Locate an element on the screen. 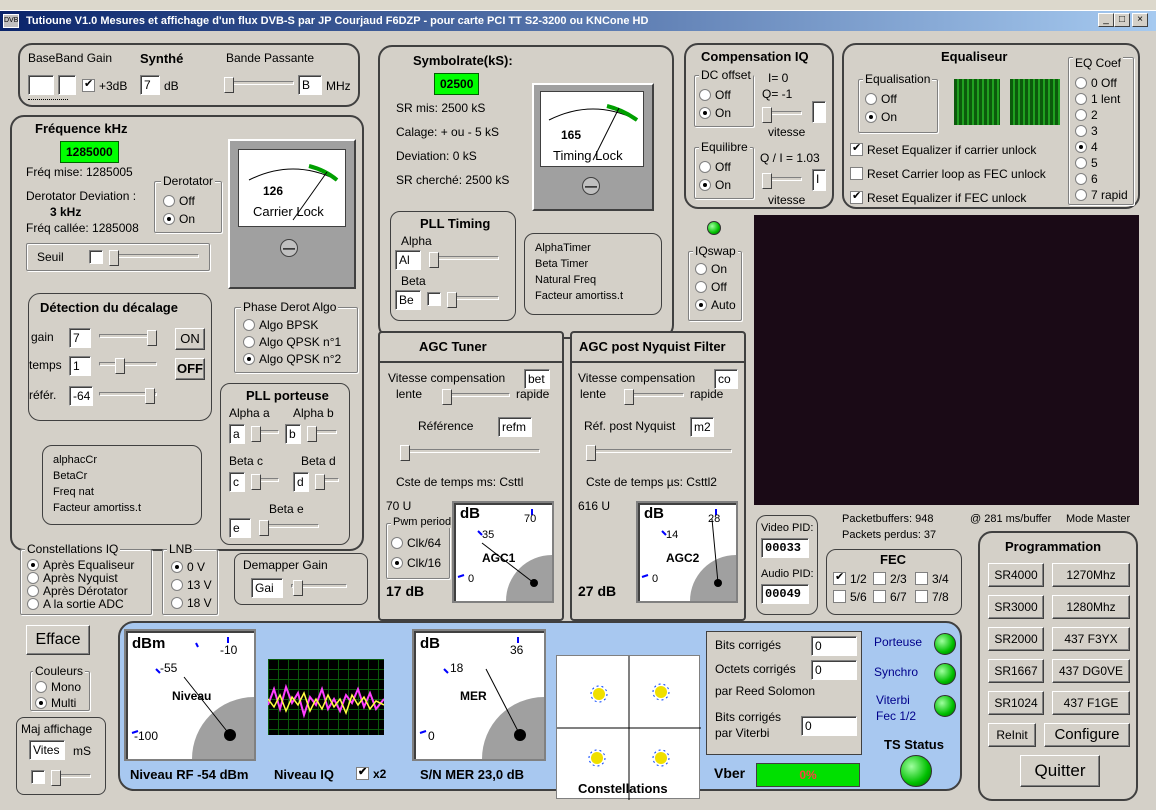 This screenshot has width=1156, height=810. configure-button: Configure is located at coordinates (1087, 735).